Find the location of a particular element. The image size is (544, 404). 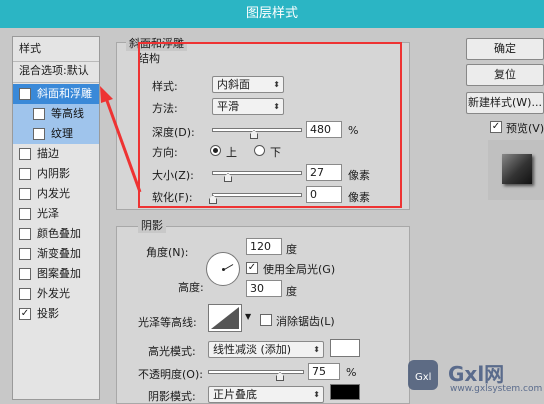

watermark-url: www.gxlsystem.com is located at coordinates (496, 389).